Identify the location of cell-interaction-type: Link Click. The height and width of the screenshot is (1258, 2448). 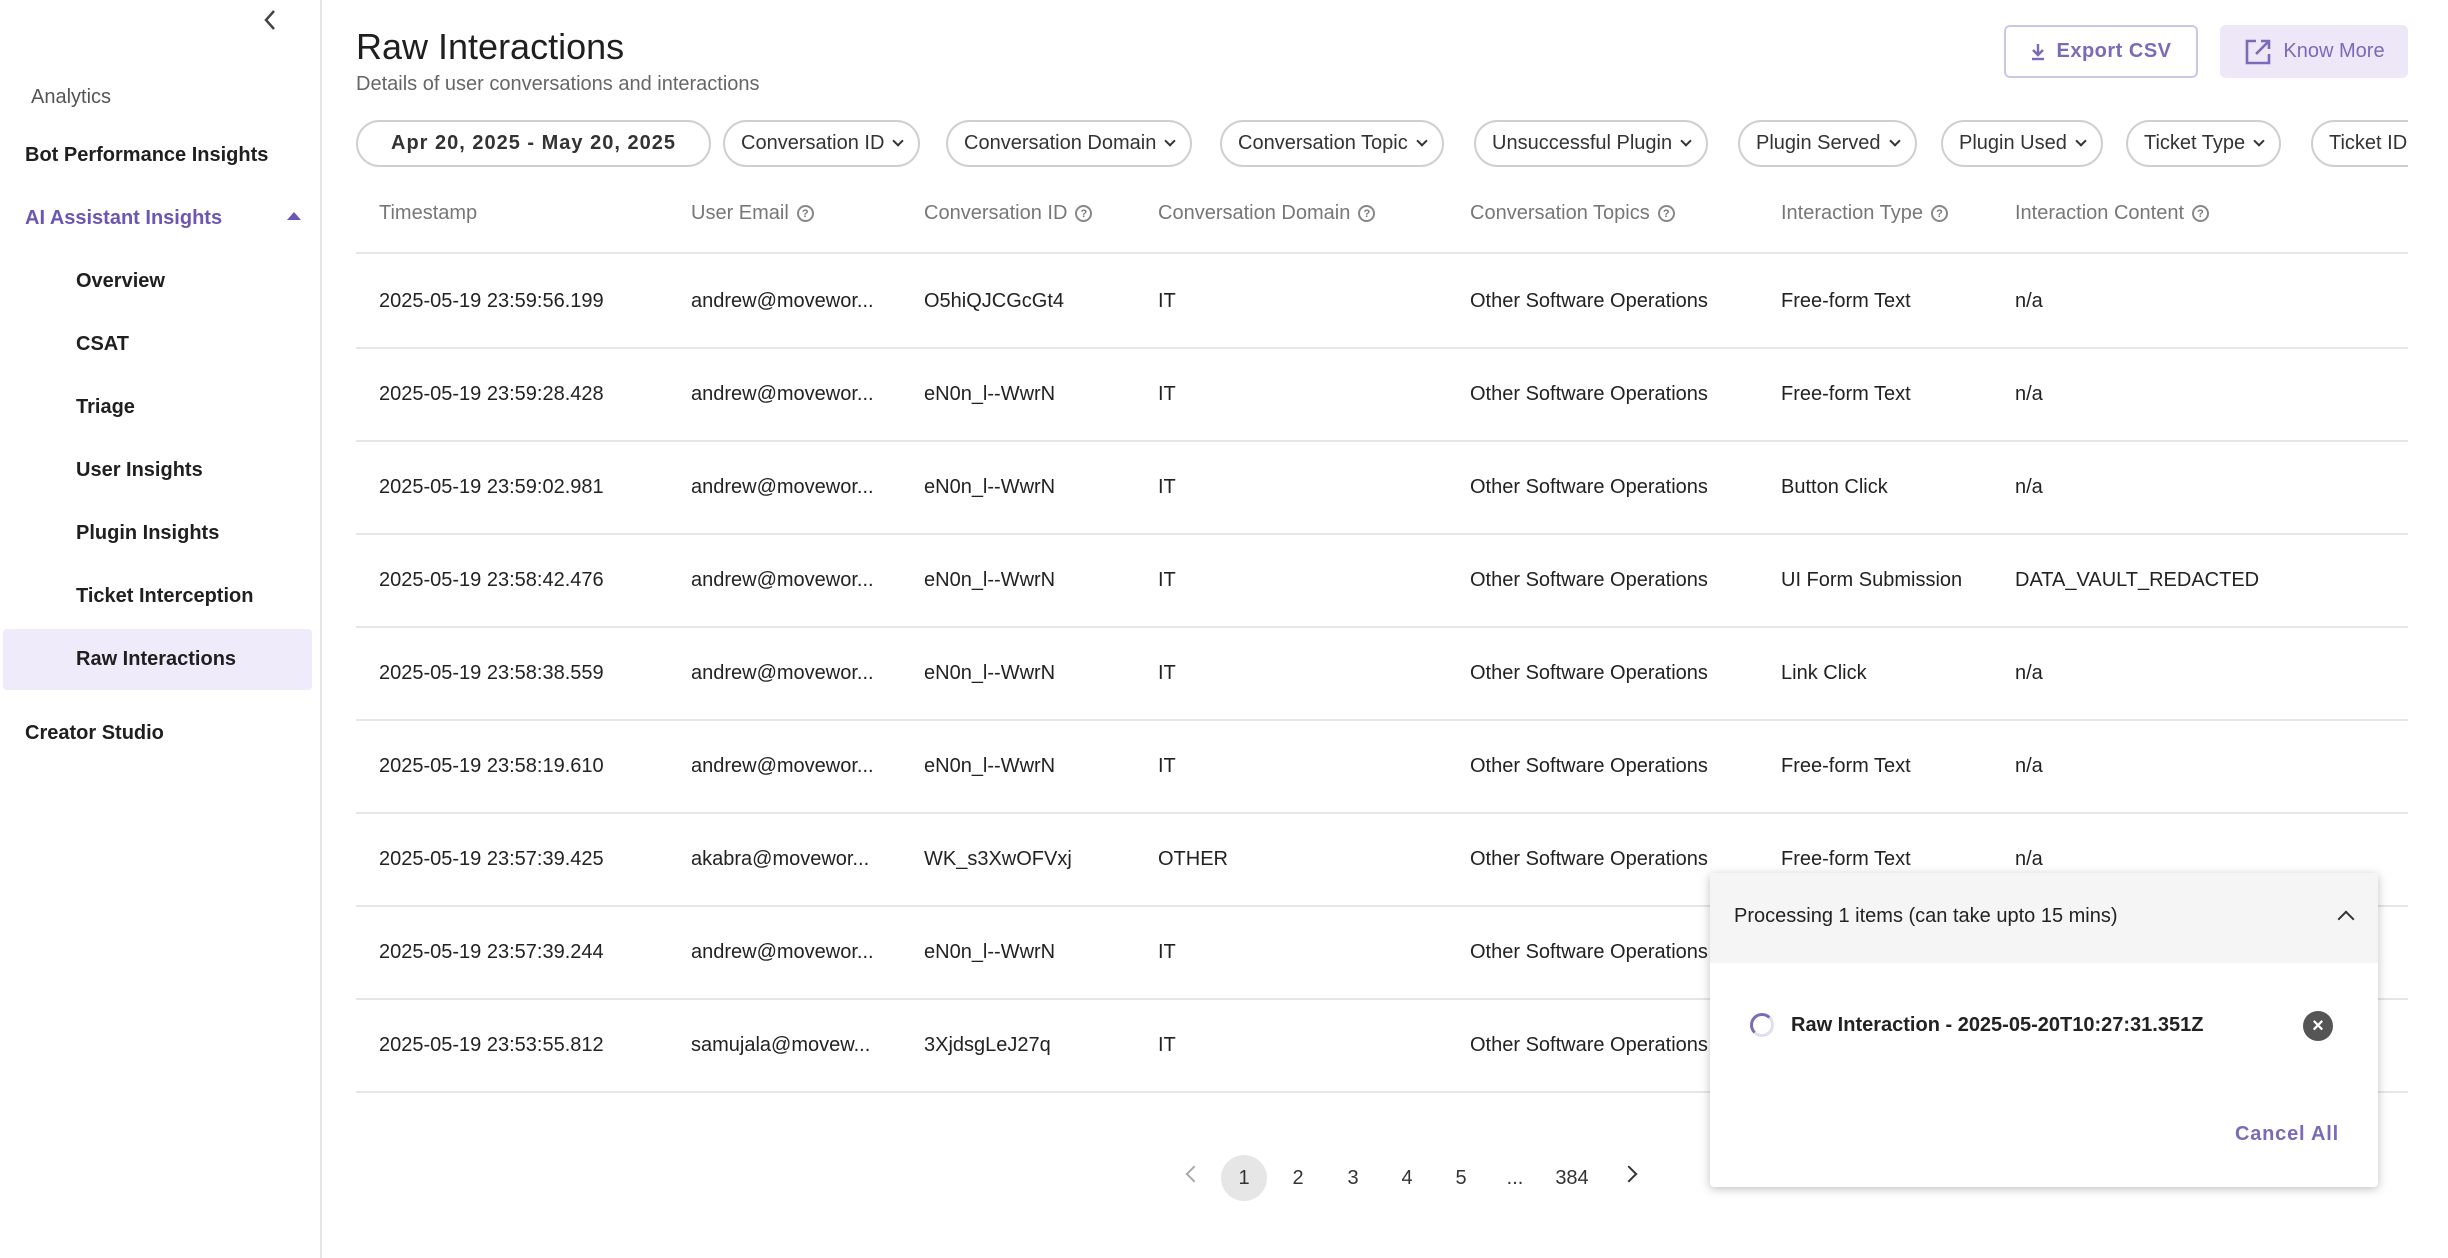
(1824, 673).